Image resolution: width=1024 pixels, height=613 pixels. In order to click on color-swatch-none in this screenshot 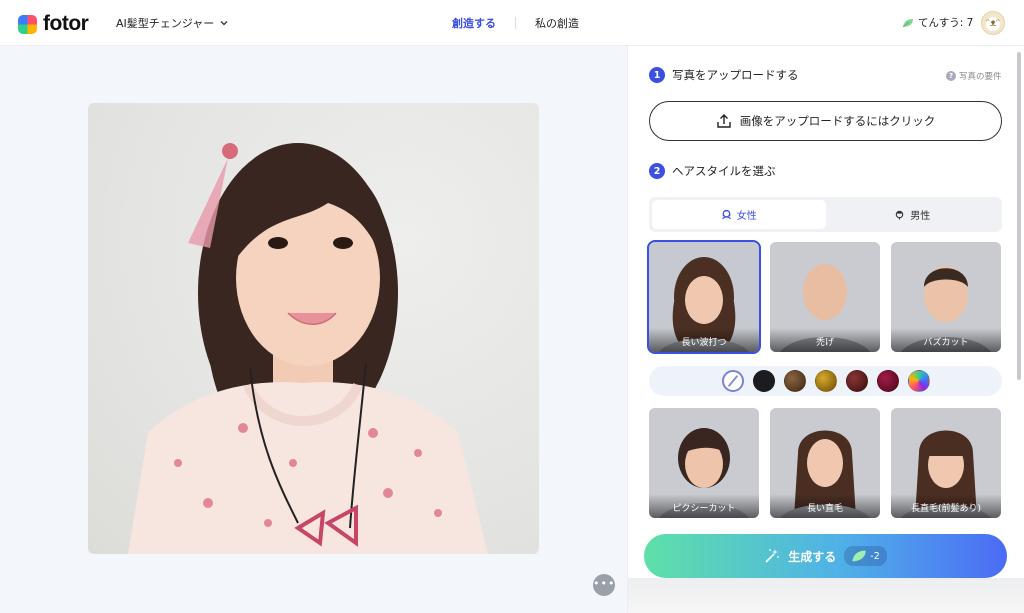, I will do `click(732, 381)`.